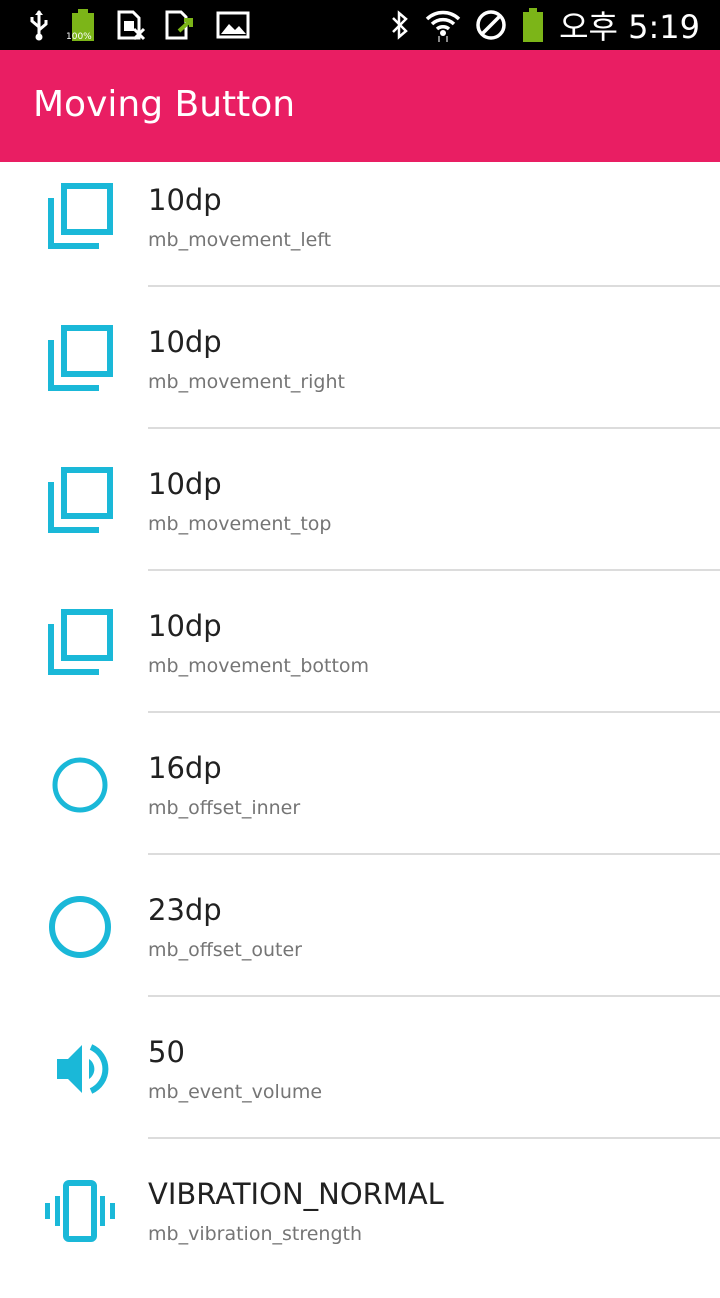 This screenshot has width=720, height=1298. Describe the element at coordinates (240, 524) in the screenshot. I see `item-key: mb_movement_top` at that location.